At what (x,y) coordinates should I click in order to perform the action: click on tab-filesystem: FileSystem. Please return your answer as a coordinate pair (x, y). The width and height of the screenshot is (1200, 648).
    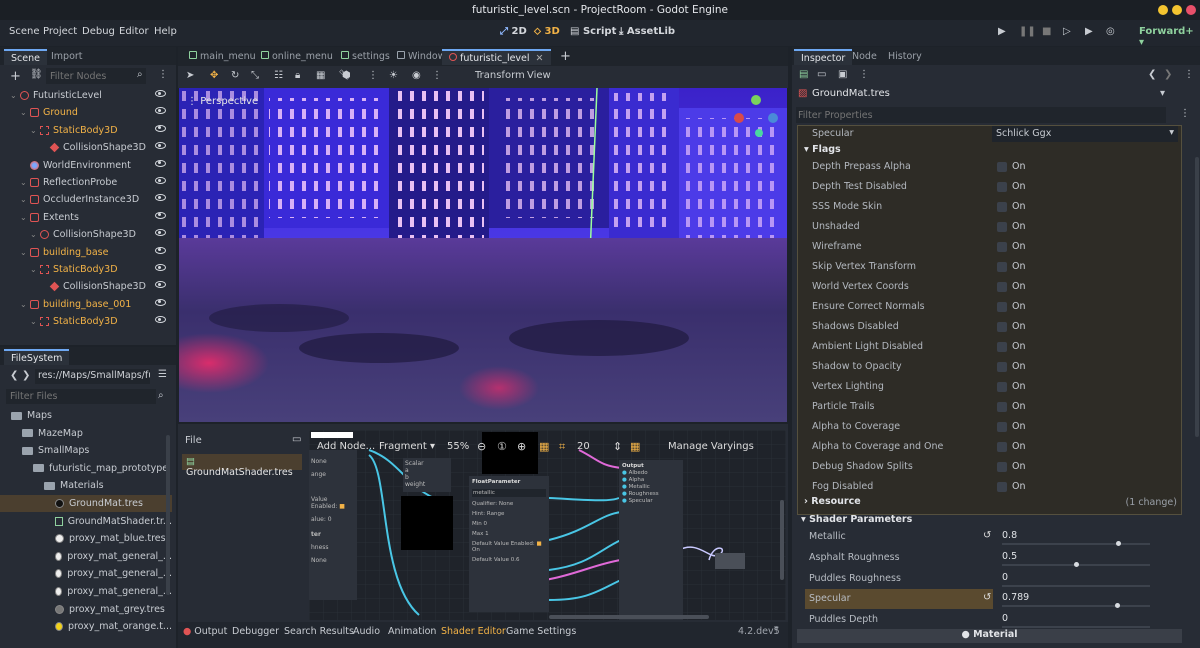
    Looking at the image, I should click on (37, 357).